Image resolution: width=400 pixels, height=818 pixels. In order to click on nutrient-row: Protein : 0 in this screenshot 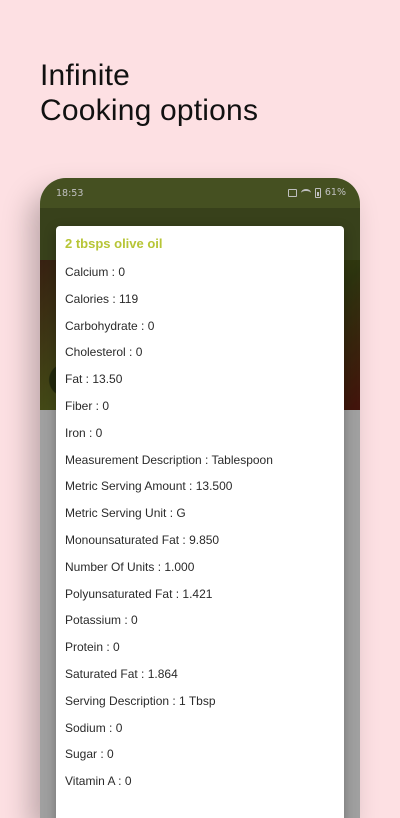, I will do `click(92, 647)`.